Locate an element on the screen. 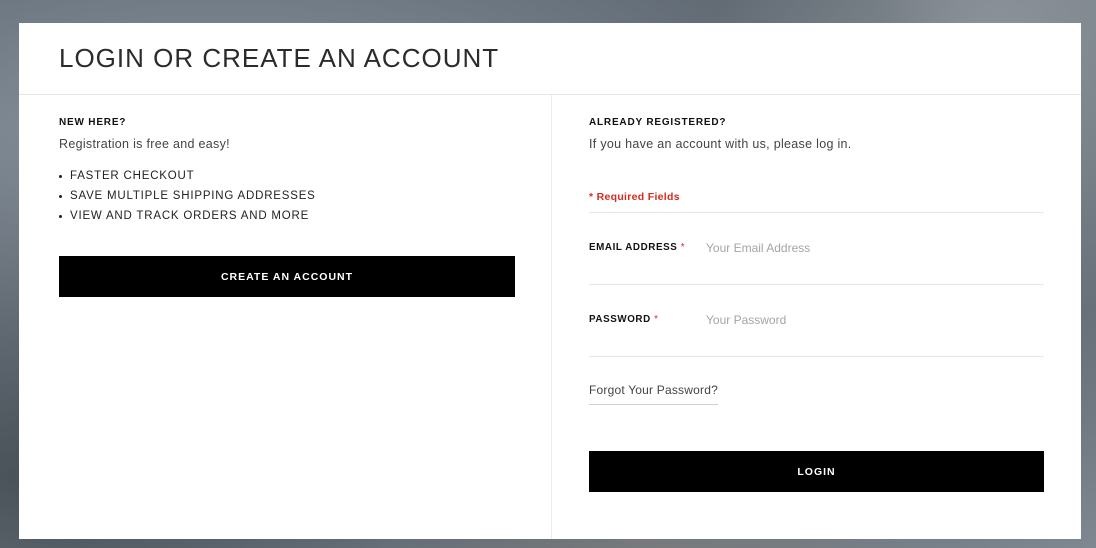  already-registered-heading: ALREADY REGISTERED? is located at coordinates (658, 122).